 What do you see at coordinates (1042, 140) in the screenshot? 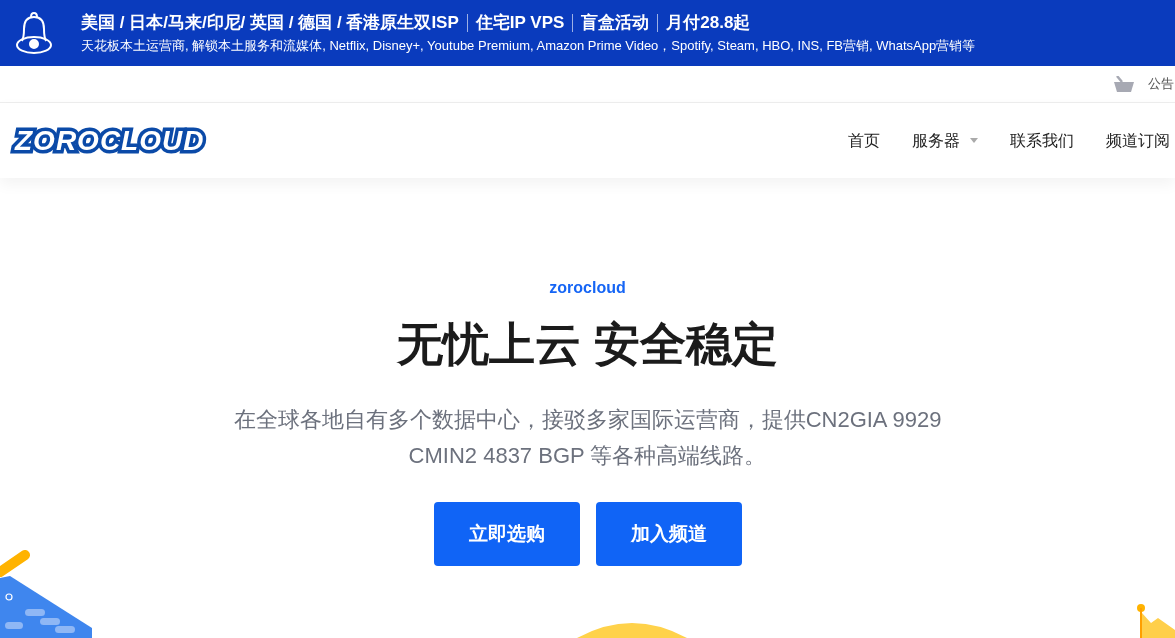
I see `nav-link: 联系我们` at bounding box center [1042, 140].